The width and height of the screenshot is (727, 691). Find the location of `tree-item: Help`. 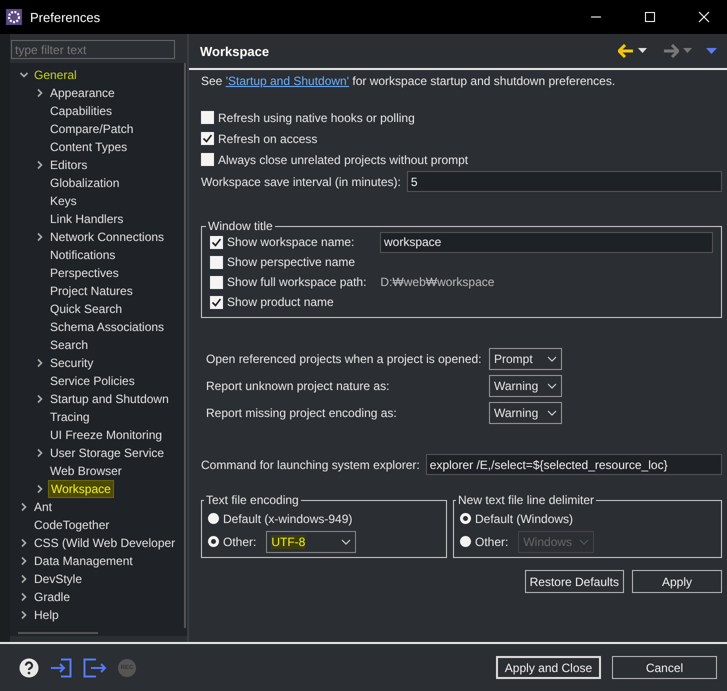

tree-item: Help is located at coordinates (46, 615).